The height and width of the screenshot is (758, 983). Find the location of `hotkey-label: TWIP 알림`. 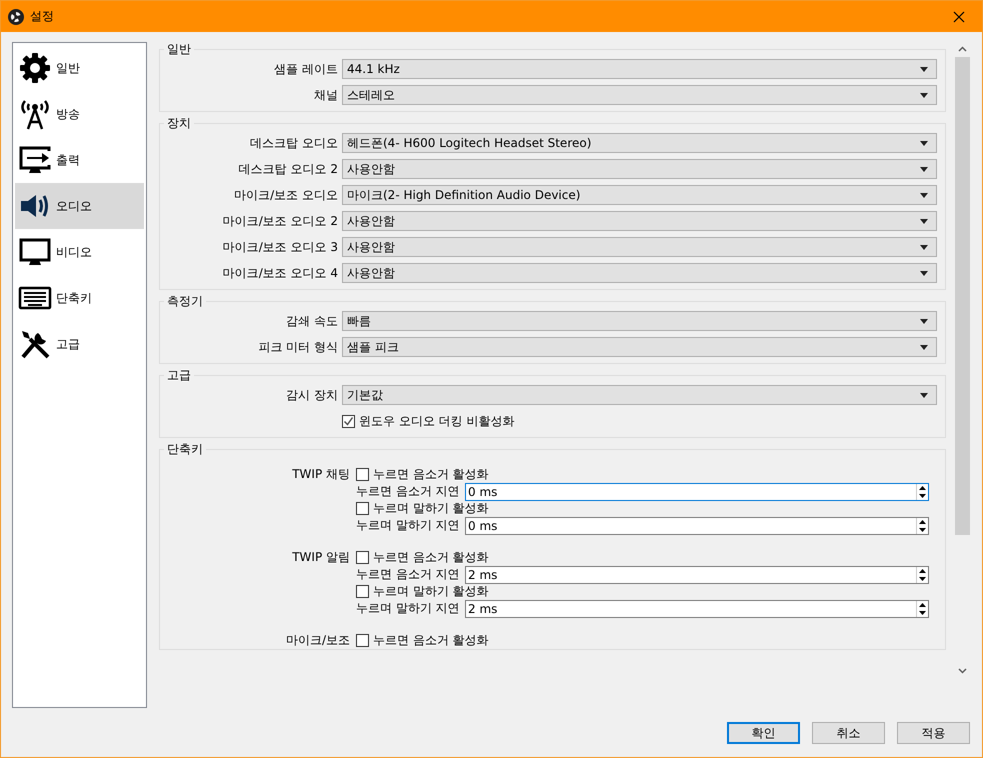

hotkey-label: TWIP 알림 is located at coordinates (321, 557).